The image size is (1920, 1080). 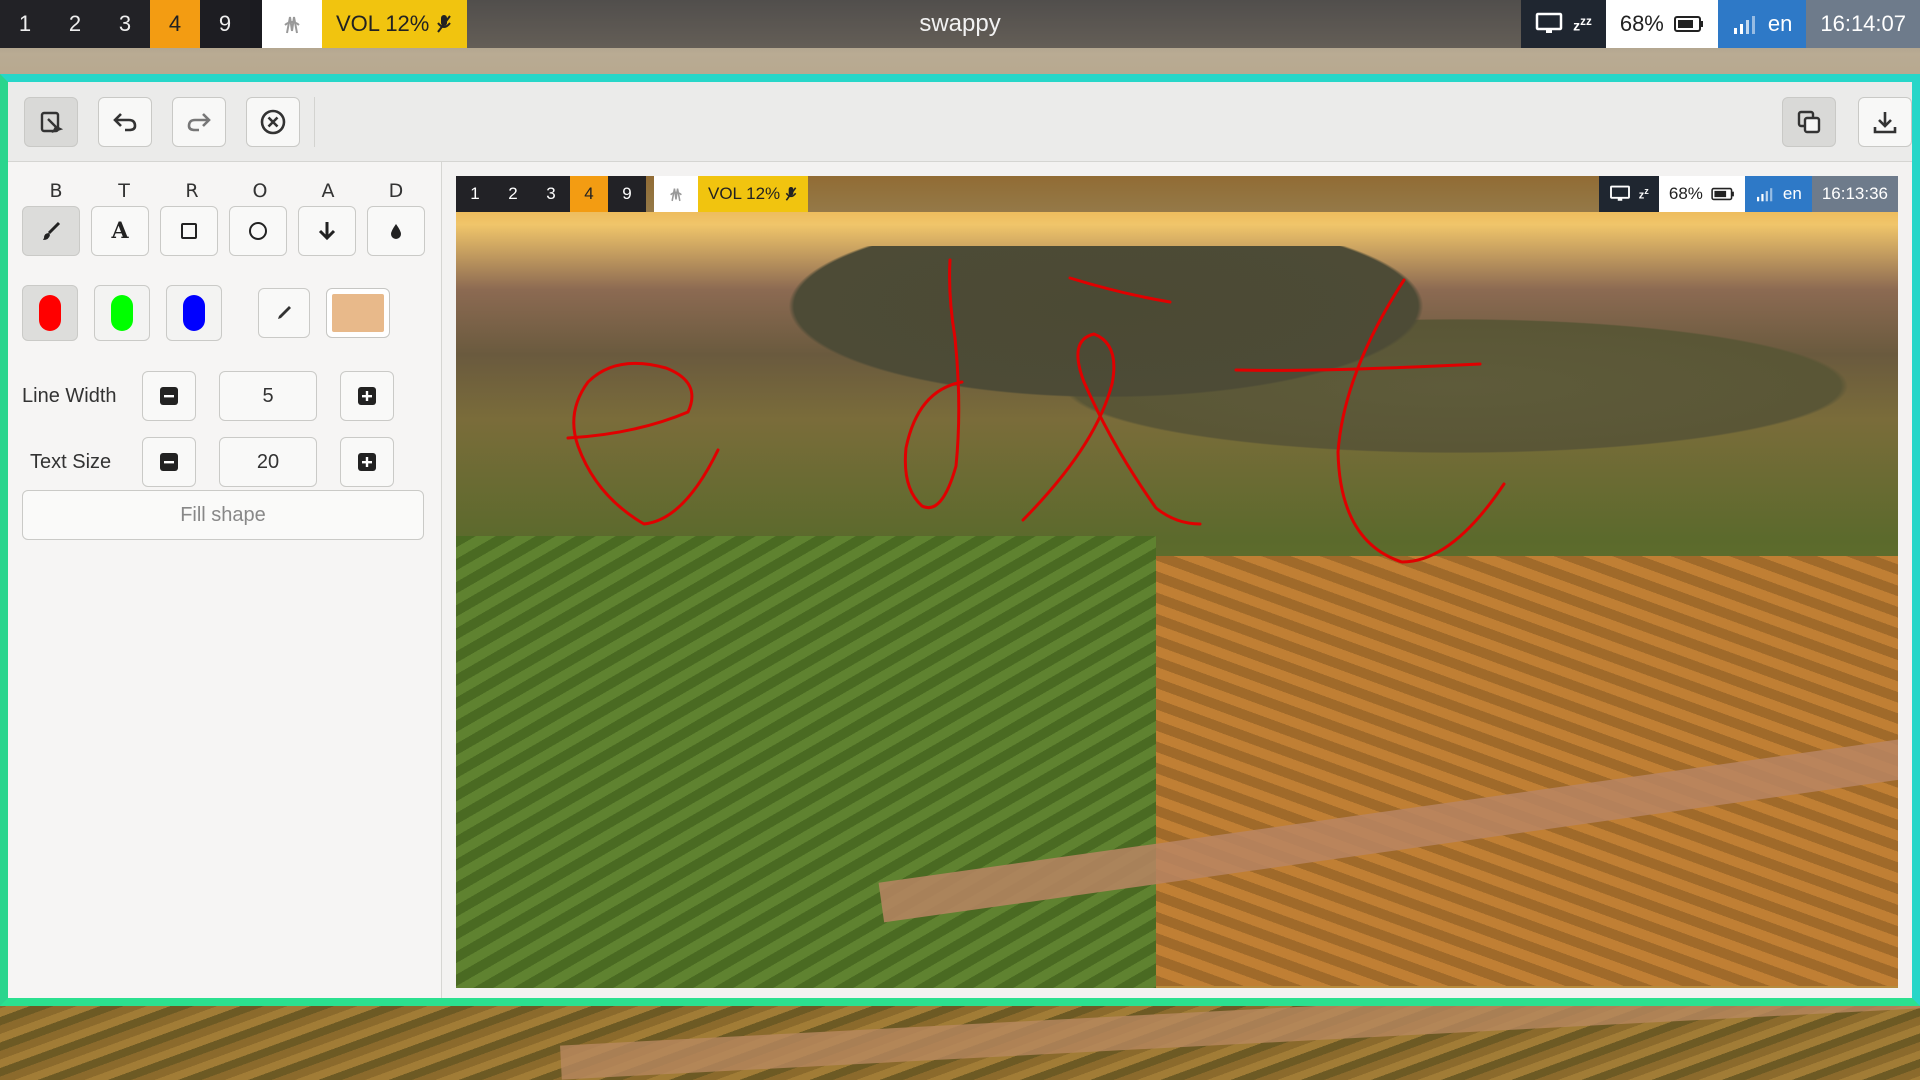 What do you see at coordinates (175, 24) in the screenshot?
I see `workspace-button-active: 4` at bounding box center [175, 24].